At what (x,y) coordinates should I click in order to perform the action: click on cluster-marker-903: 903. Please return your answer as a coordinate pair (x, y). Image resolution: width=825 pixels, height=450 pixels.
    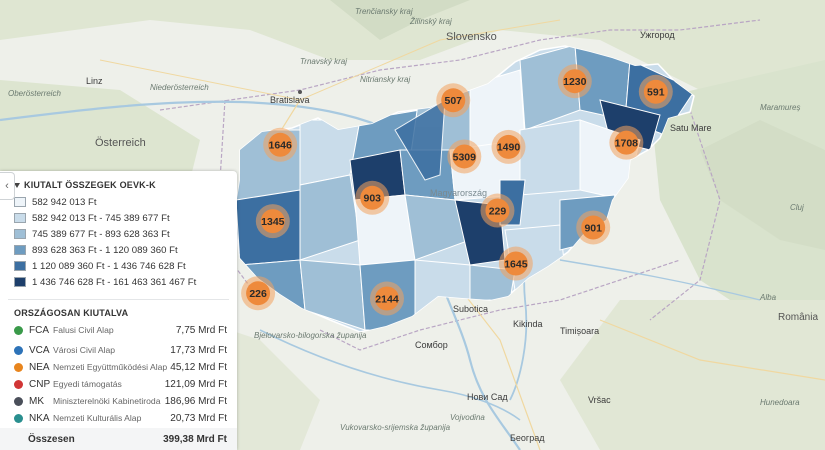
    Looking at the image, I should click on (372, 197).